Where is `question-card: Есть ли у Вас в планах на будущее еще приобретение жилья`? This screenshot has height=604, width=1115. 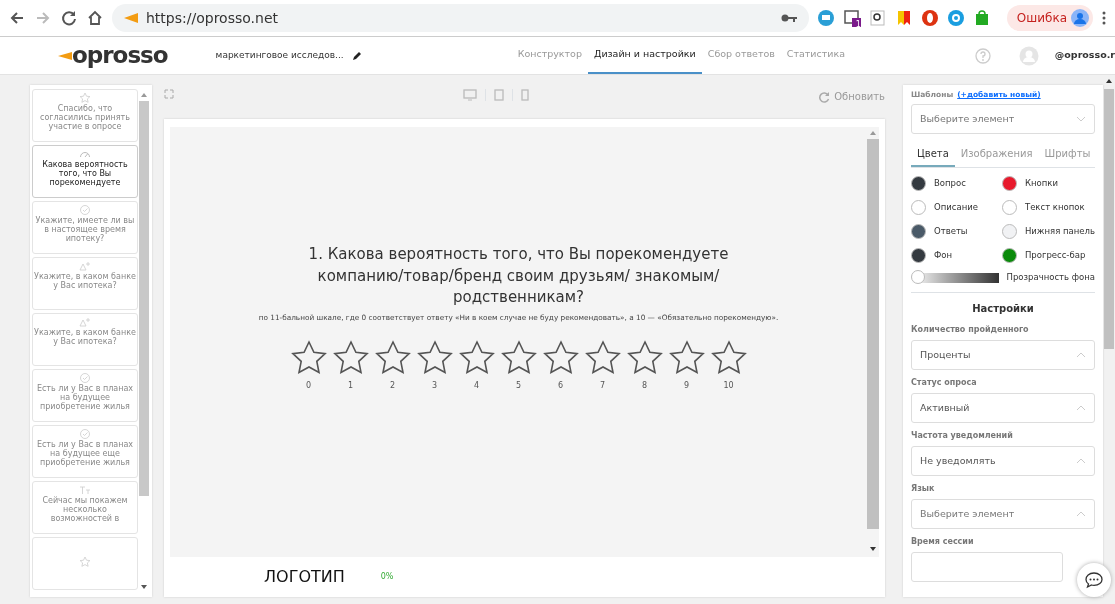
question-card: Есть ли у Вас в планах на будущее еще приобретение жилья is located at coordinates (85, 451).